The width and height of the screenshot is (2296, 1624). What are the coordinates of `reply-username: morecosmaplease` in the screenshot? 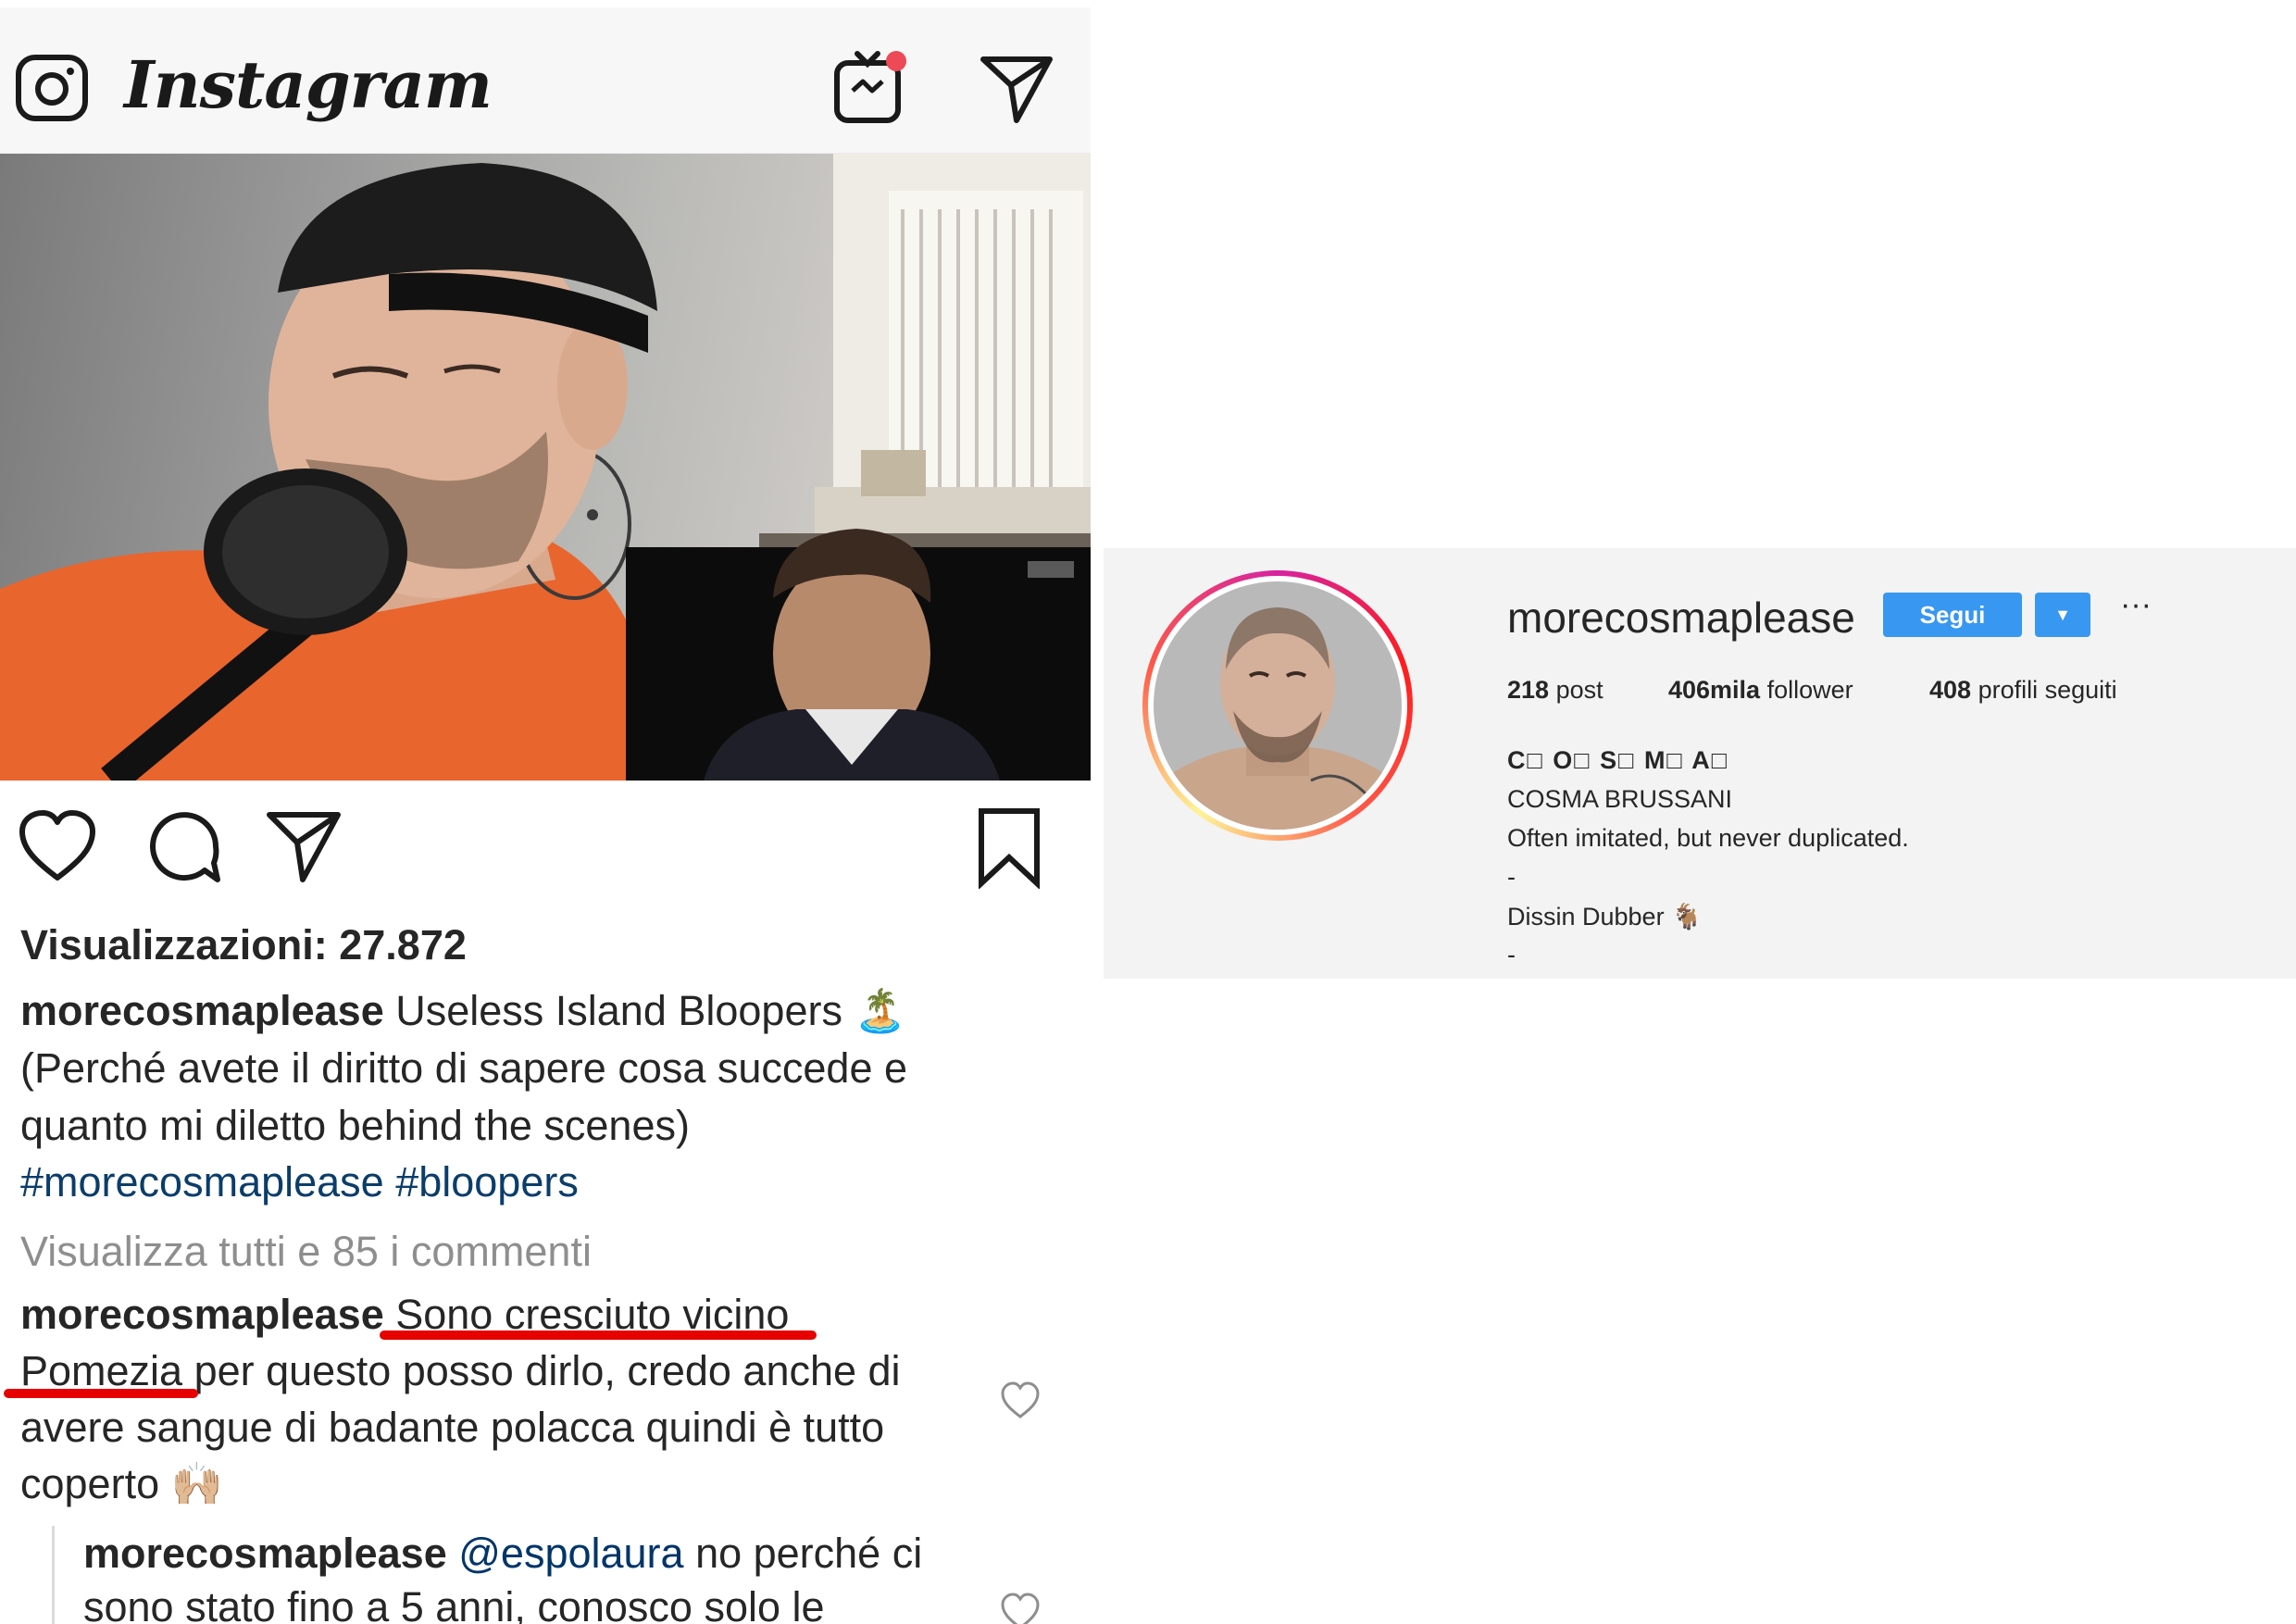 It's located at (265, 1553).